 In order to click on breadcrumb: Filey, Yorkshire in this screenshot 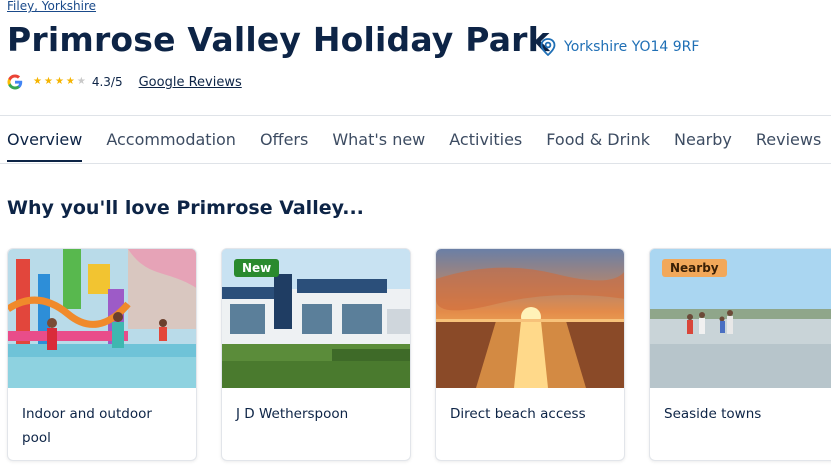, I will do `click(51, 6)`.